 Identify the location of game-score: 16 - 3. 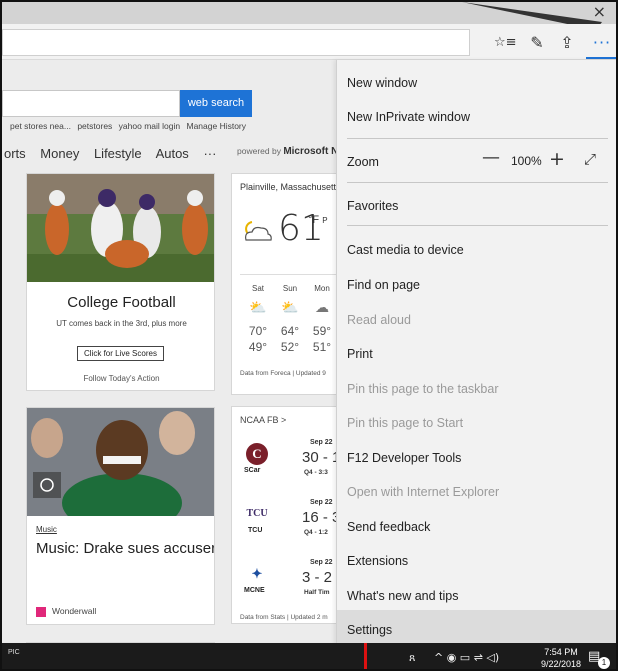
(321, 517).